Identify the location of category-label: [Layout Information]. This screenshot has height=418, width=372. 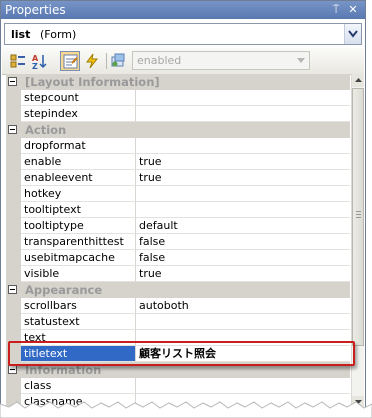
(92, 82).